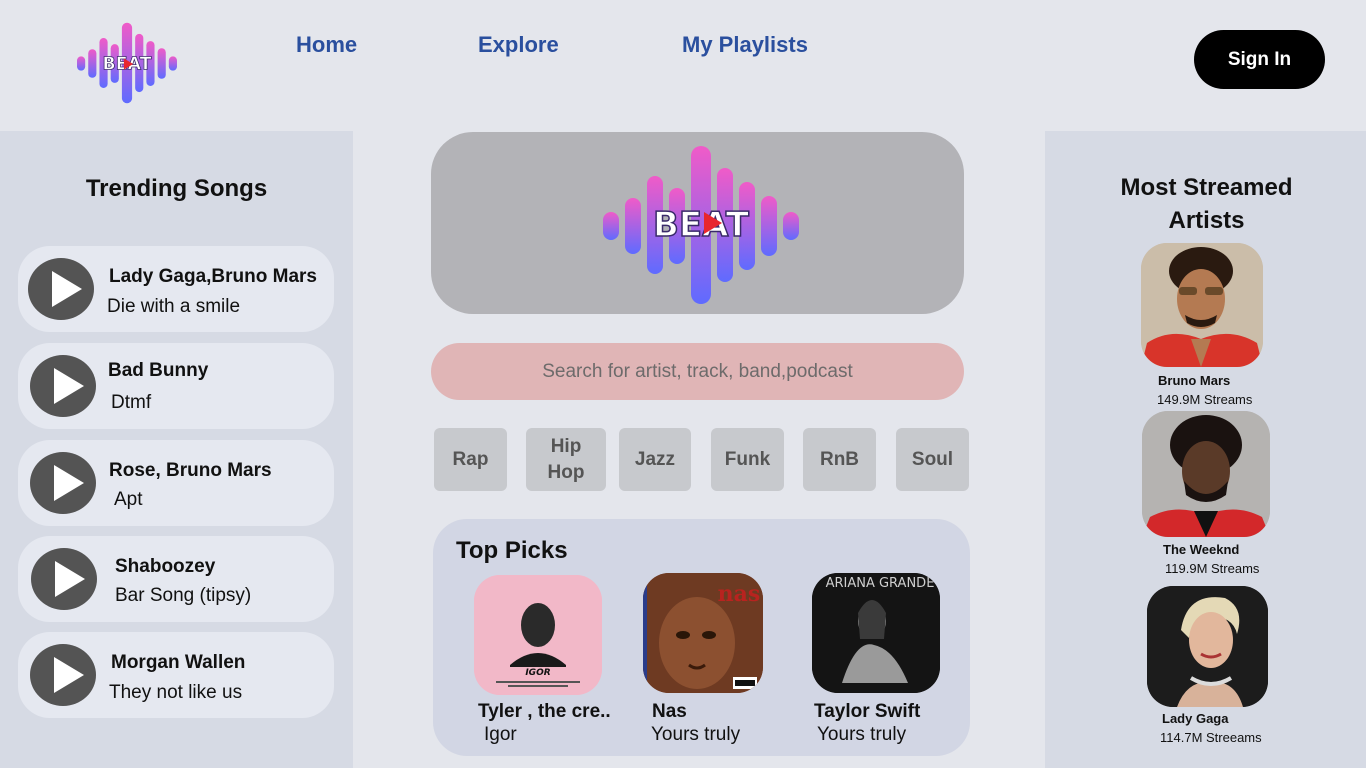 Image resolution: width=1366 pixels, height=768 pixels. What do you see at coordinates (500, 734) in the screenshot?
I see `pick-title: Igor` at bounding box center [500, 734].